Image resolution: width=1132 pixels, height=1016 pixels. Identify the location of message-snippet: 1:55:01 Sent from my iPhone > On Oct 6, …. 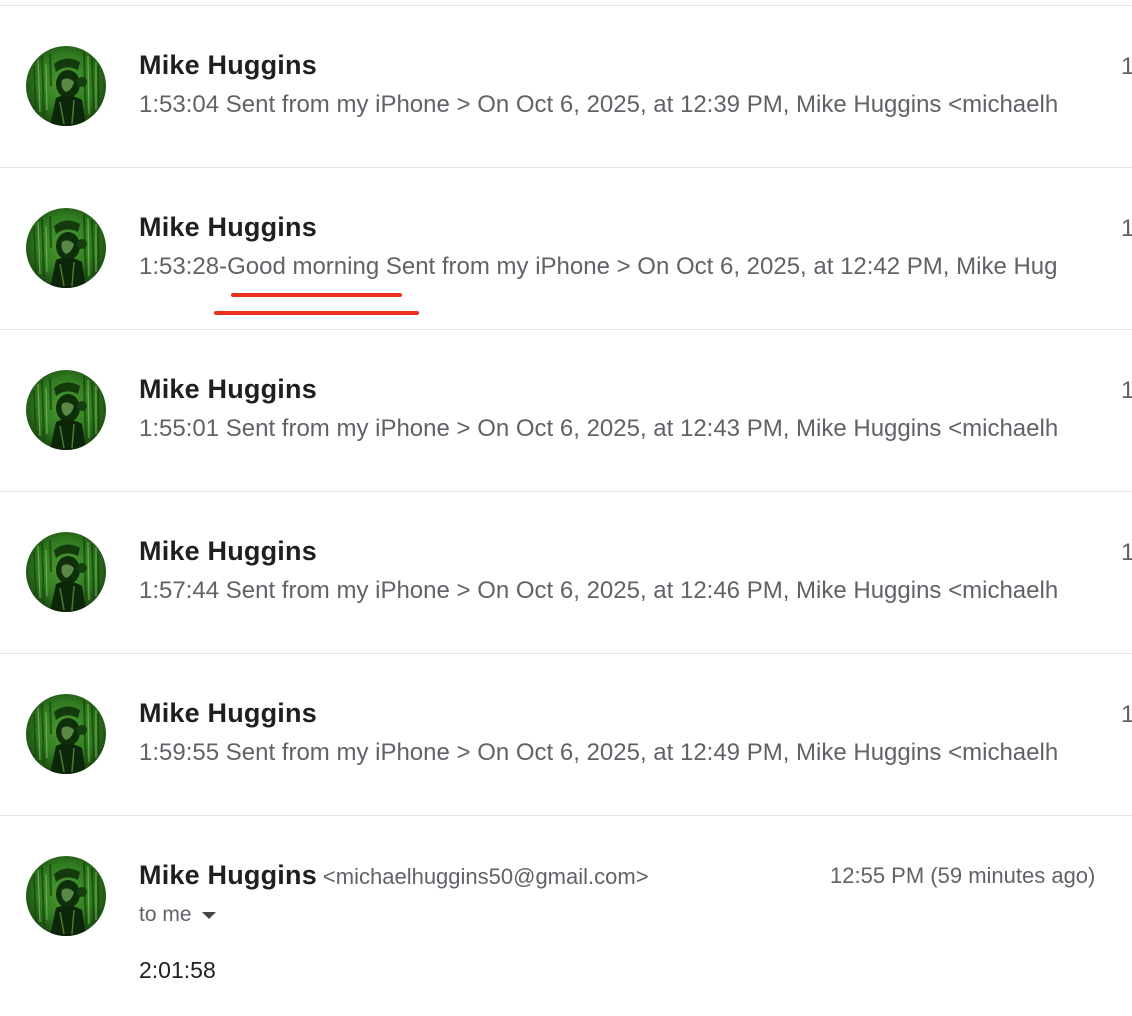
(599, 428).